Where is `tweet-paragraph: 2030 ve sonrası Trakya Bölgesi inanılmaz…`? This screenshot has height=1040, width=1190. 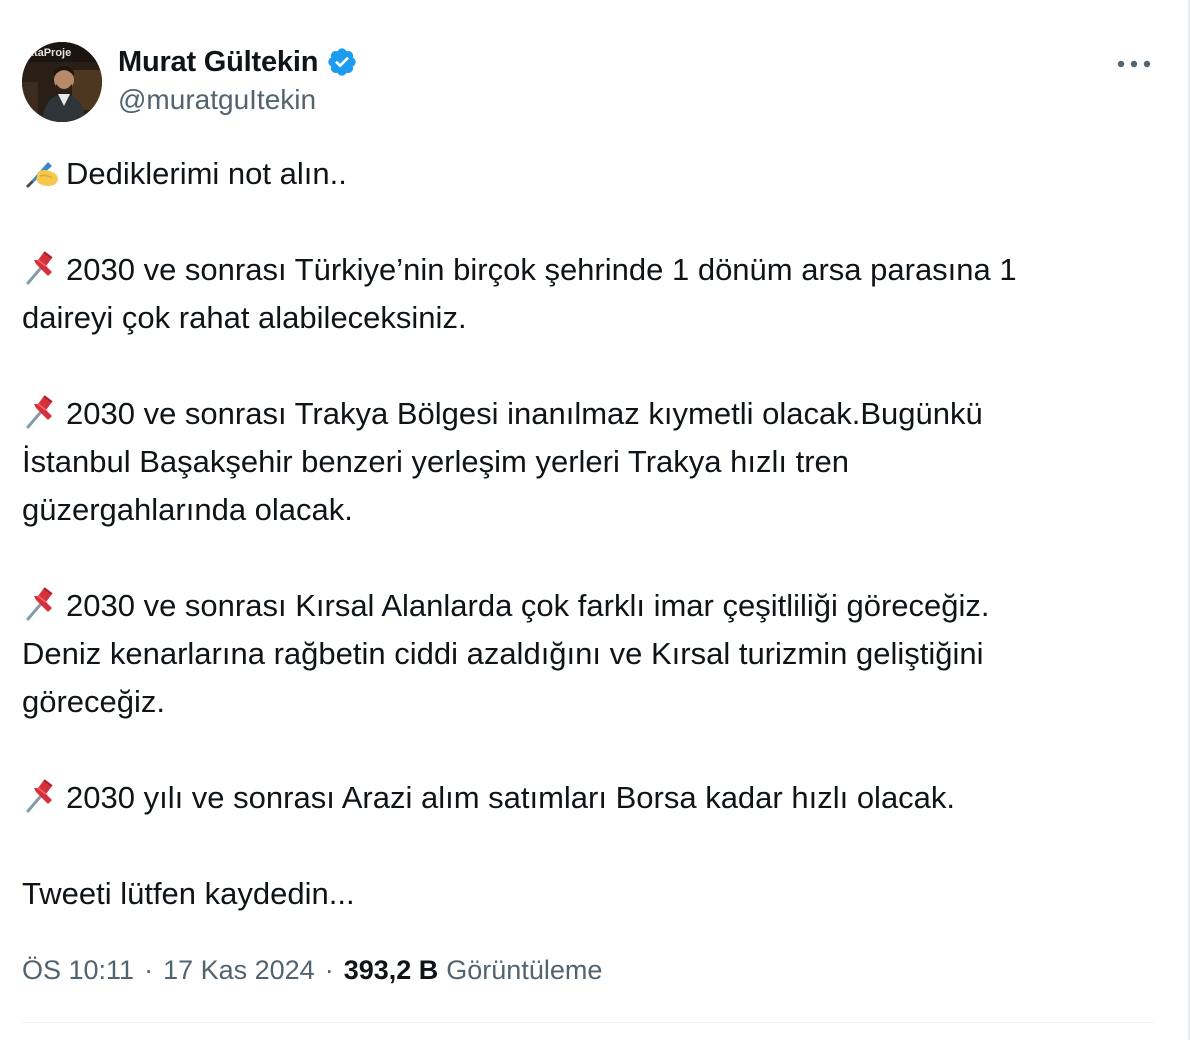
tweet-paragraph: 2030 ve sonrası Trakya Bölgesi inanılmaz… is located at coordinates (587, 462).